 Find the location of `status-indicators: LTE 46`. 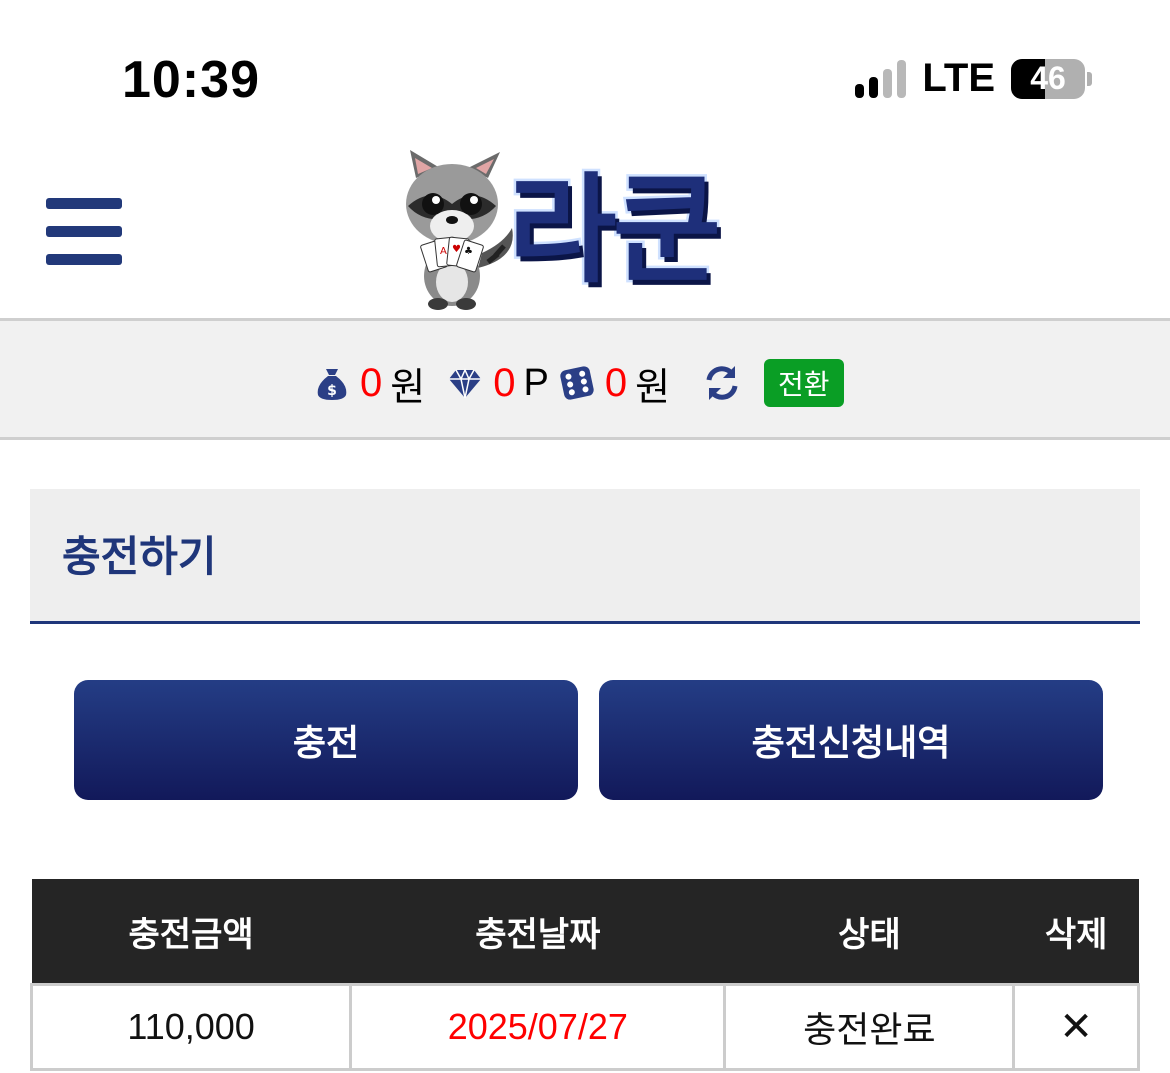

status-indicators: LTE 46 is located at coordinates (973, 78).